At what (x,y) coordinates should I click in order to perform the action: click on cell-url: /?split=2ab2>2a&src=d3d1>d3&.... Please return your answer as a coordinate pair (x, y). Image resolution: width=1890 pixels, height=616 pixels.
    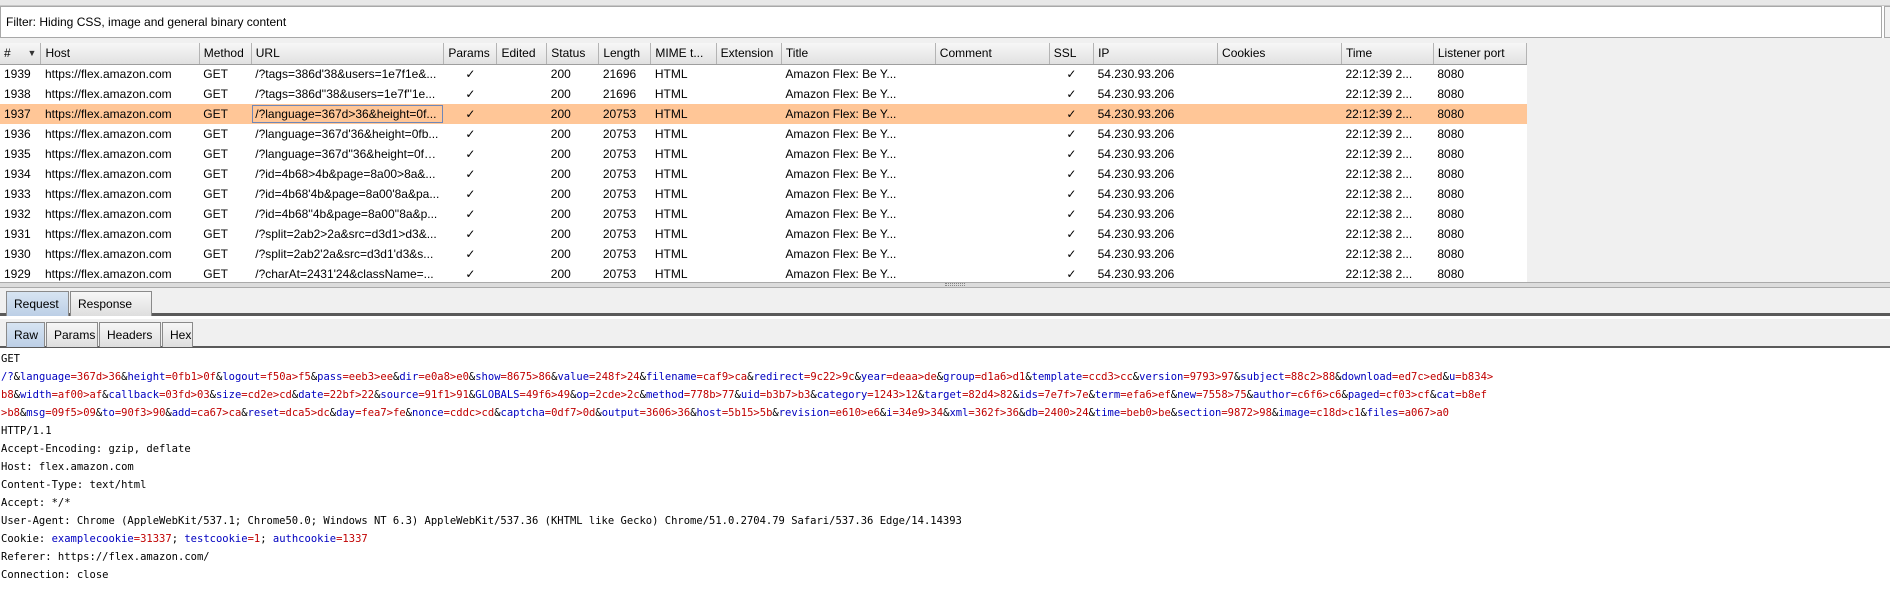
    Looking at the image, I should click on (347, 234).